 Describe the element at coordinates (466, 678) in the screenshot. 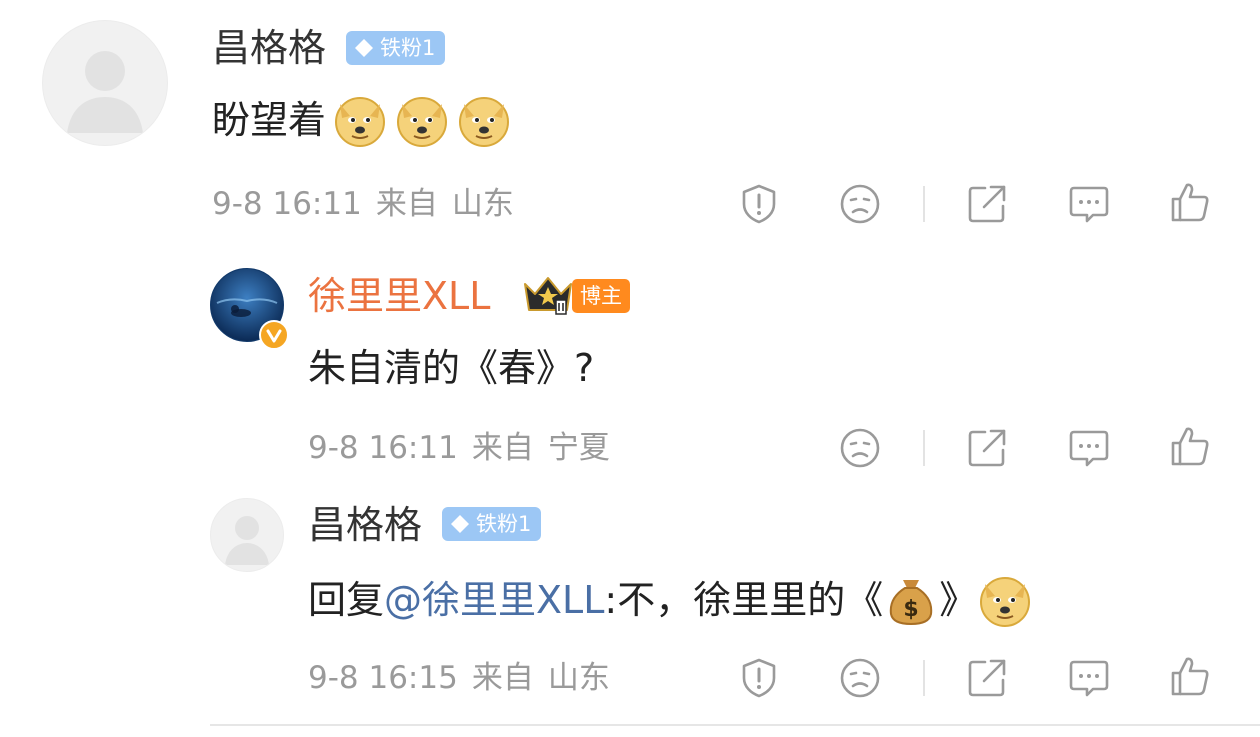

I see `comment-meta: 9-8 16:15 来自 山东` at that location.